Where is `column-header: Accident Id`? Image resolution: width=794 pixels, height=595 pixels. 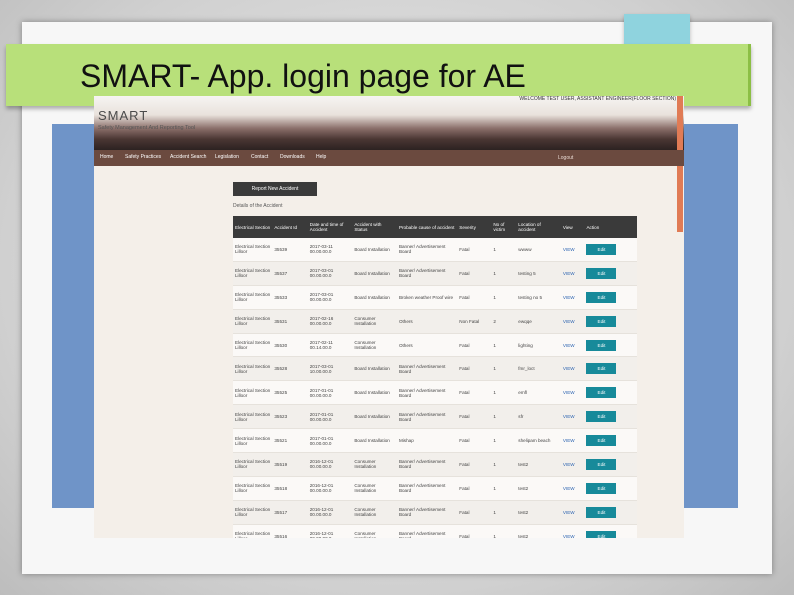 column-header: Accident Id is located at coordinates (290, 227).